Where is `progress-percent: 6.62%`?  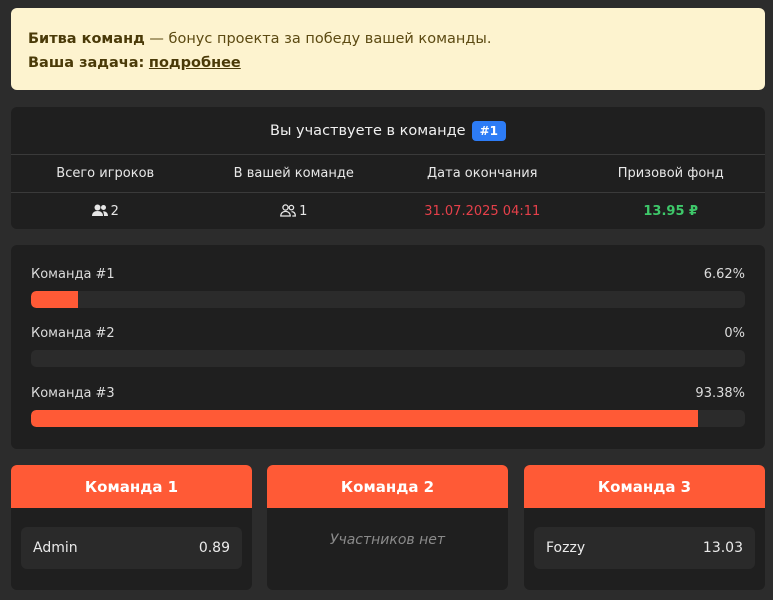
progress-percent: 6.62% is located at coordinates (724, 274).